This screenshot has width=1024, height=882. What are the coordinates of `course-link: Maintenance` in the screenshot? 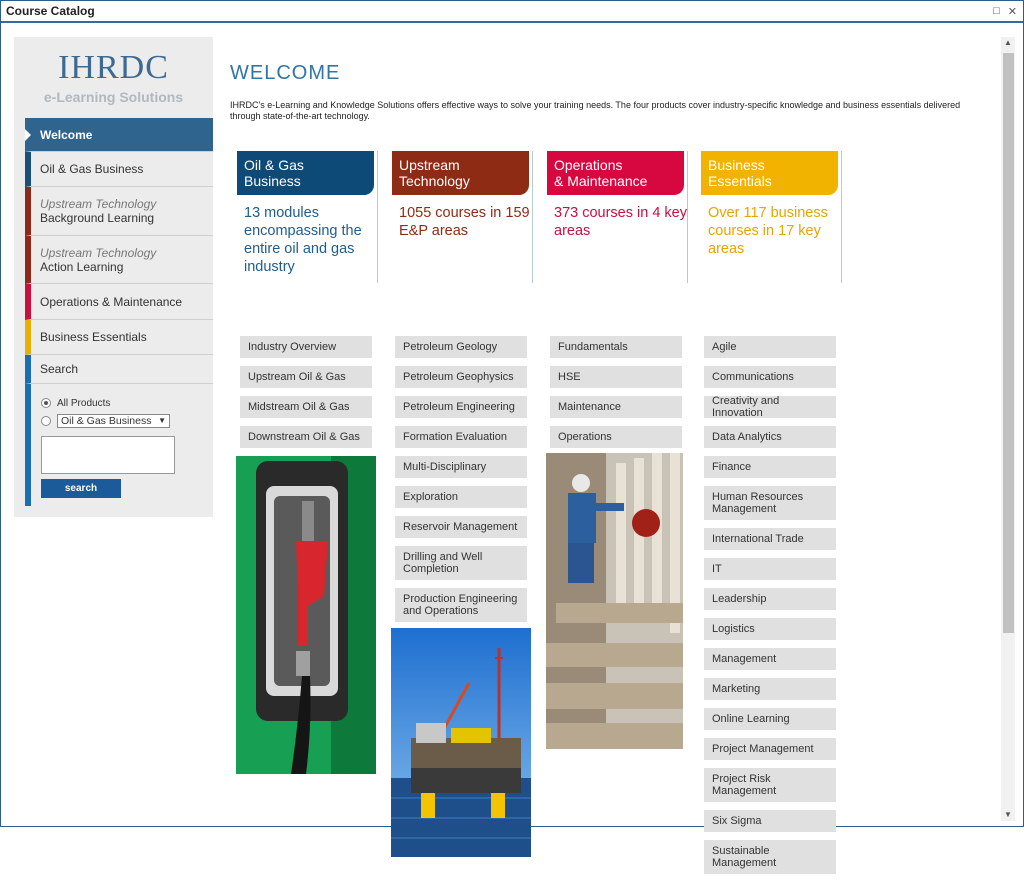 It's located at (616, 407).